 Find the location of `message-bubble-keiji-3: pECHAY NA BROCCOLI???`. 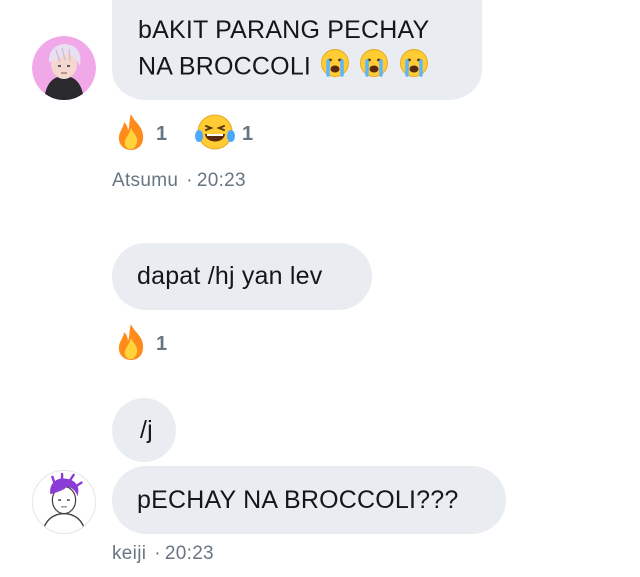

message-bubble-keiji-3: pECHAY NA BROCCOLI??? is located at coordinates (309, 500).